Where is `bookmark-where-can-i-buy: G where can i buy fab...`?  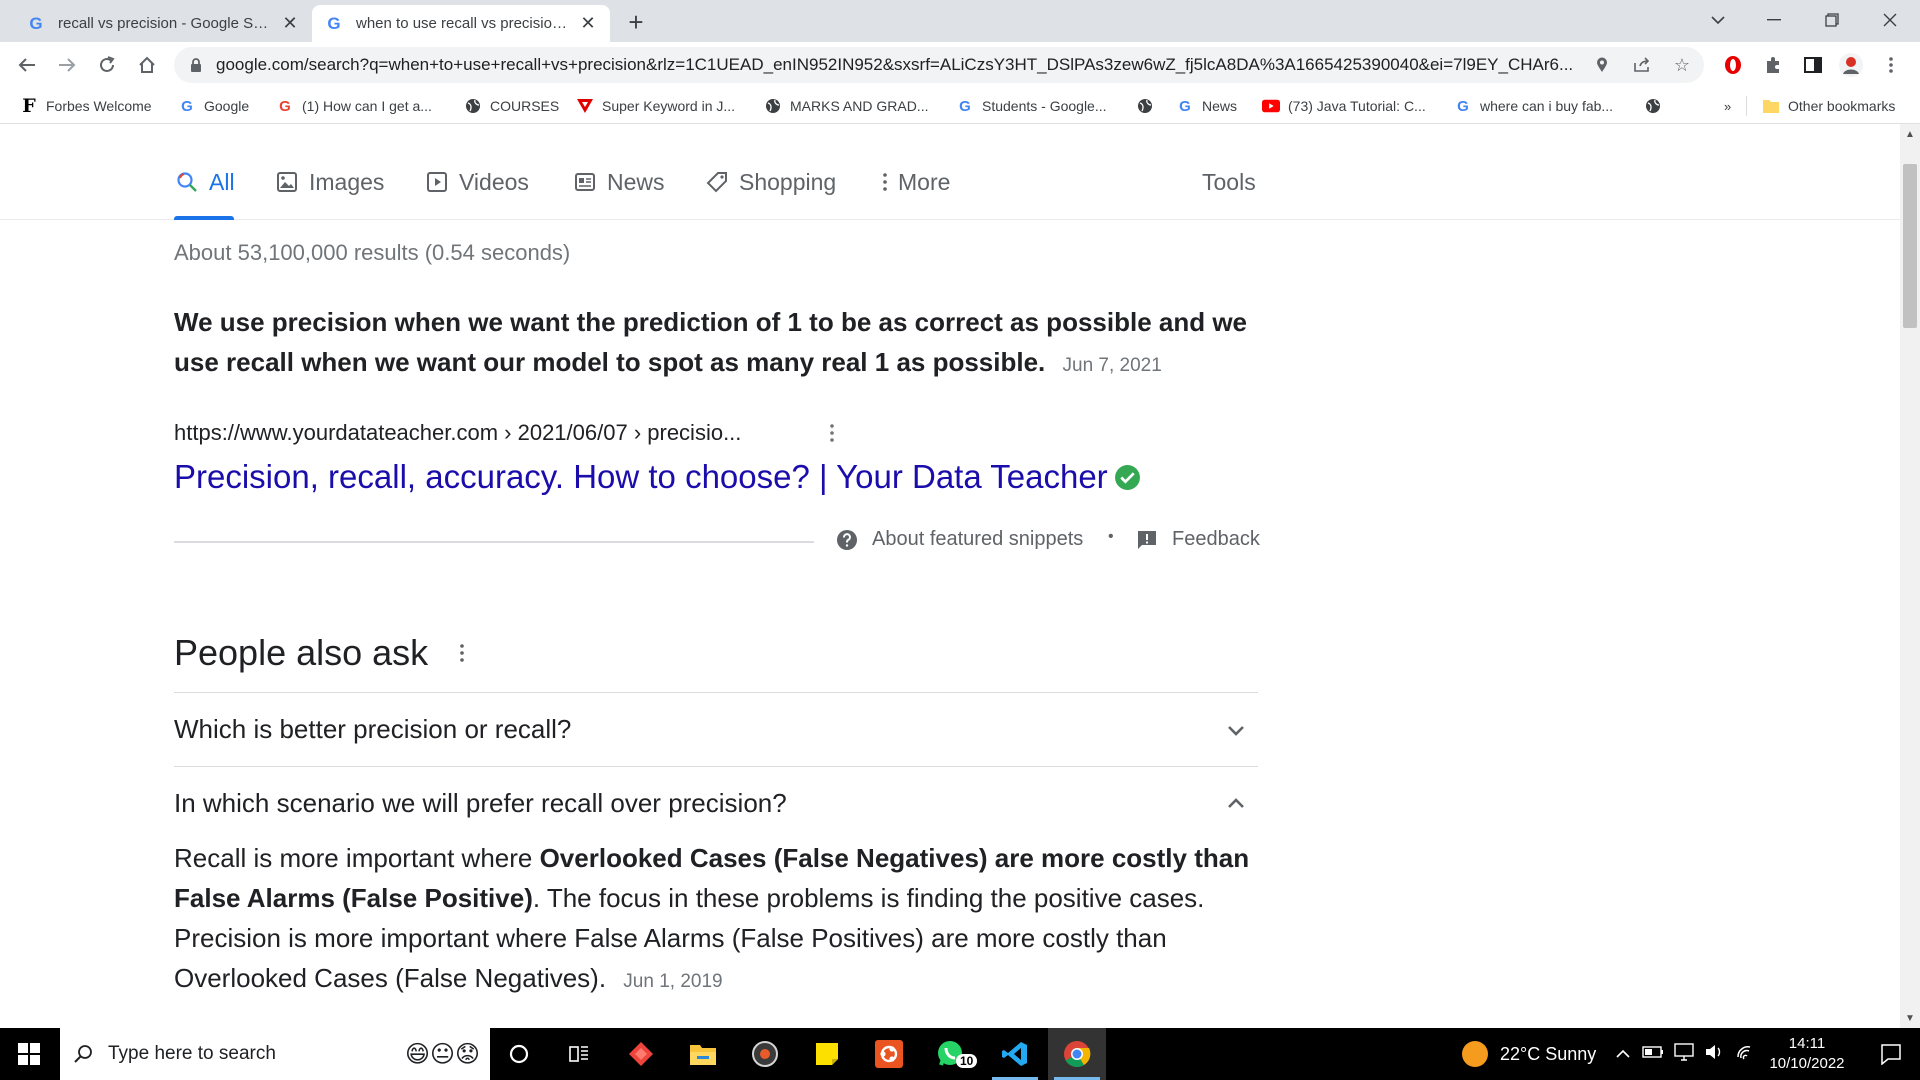
bookmark-where-can-i-buy: G where can i buy fab... is located at coordinates (1533, 106).